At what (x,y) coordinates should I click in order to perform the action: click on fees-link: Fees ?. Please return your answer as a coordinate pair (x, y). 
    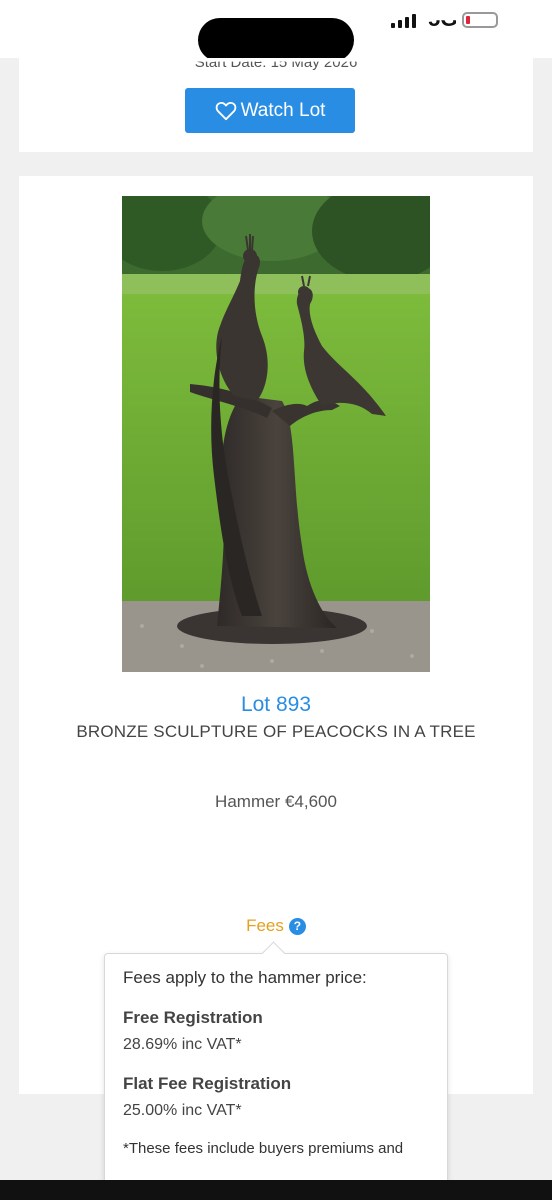
    Looking at the image, I should click on (276, 926).